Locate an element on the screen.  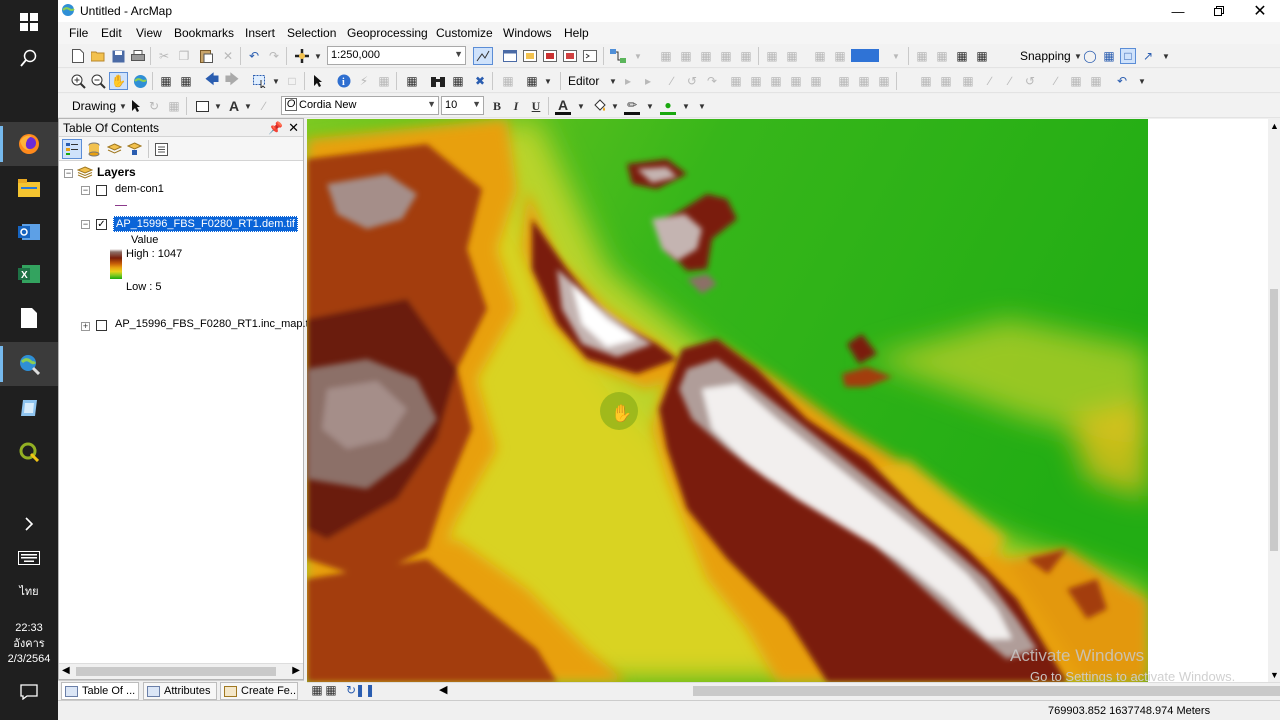
pan-hand-icon: ✋ is located at coordinates (118, 81).